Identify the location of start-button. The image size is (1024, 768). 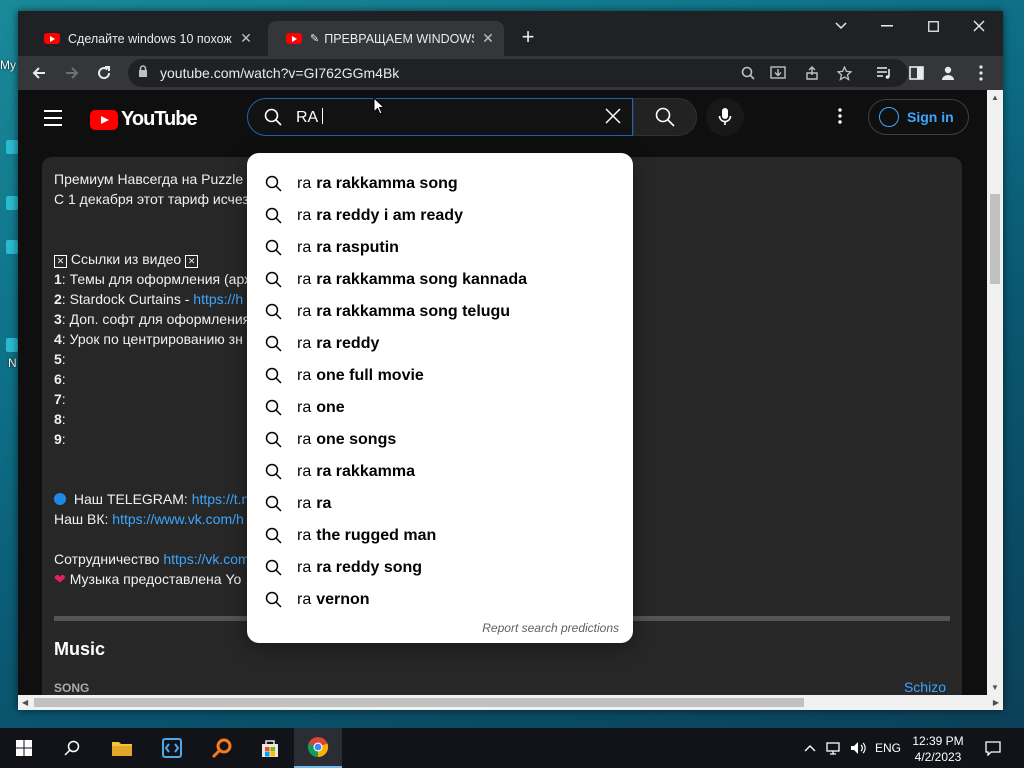
(24, 748).